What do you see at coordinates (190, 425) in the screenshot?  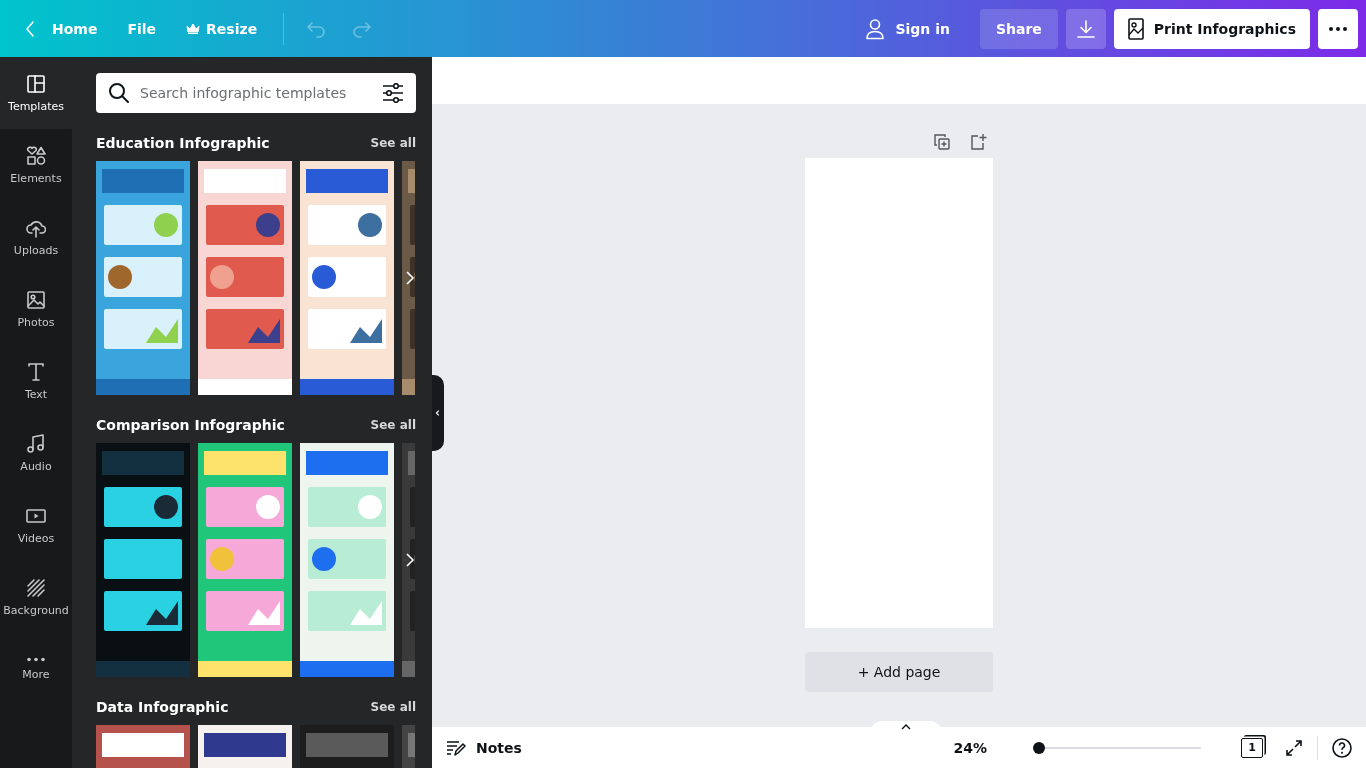 I see `section-title: Comparison Infographic` at bounding box center [190, 425].